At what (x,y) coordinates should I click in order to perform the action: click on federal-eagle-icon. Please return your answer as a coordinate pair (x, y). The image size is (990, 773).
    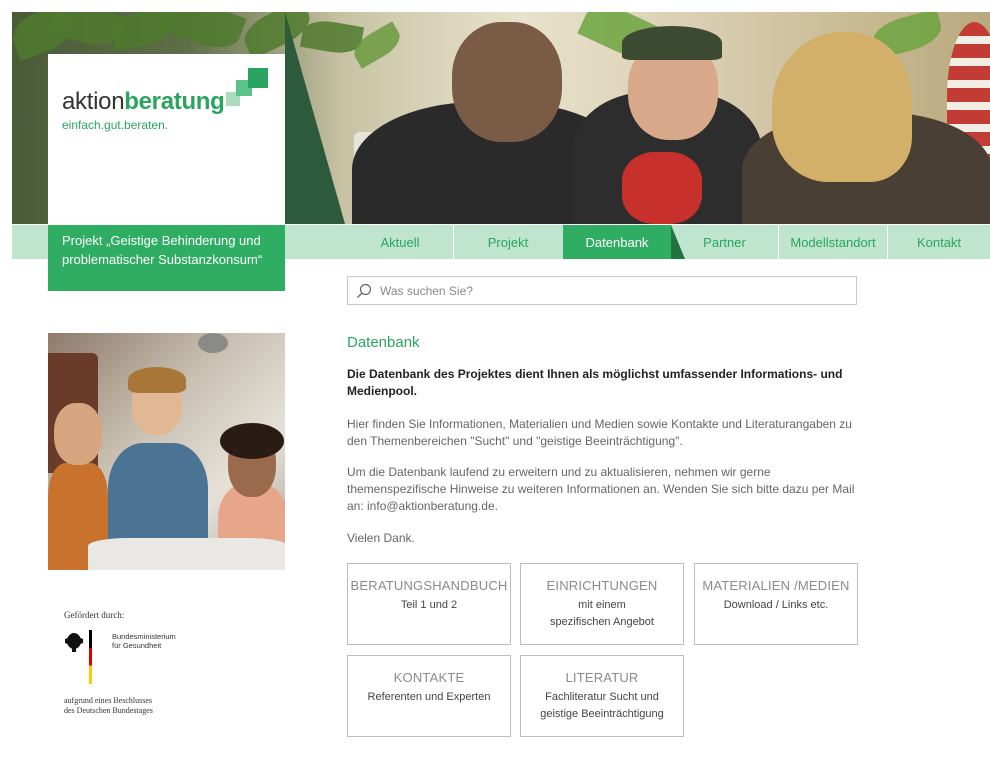
    Looking at the image, I should click on (74, 642).